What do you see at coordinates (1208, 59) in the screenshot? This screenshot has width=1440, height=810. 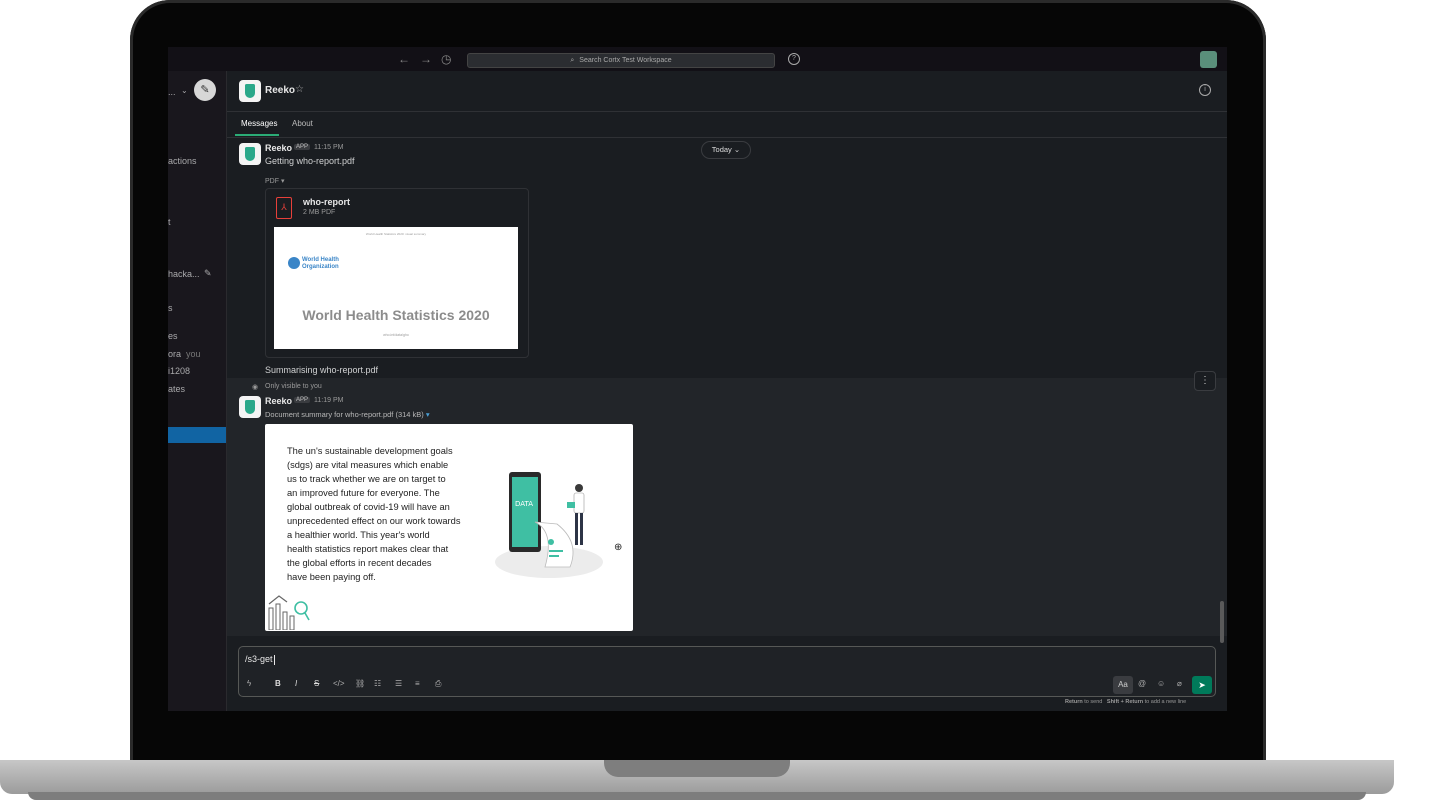 I see `user-avatar` at bounding box center [1208, 59].